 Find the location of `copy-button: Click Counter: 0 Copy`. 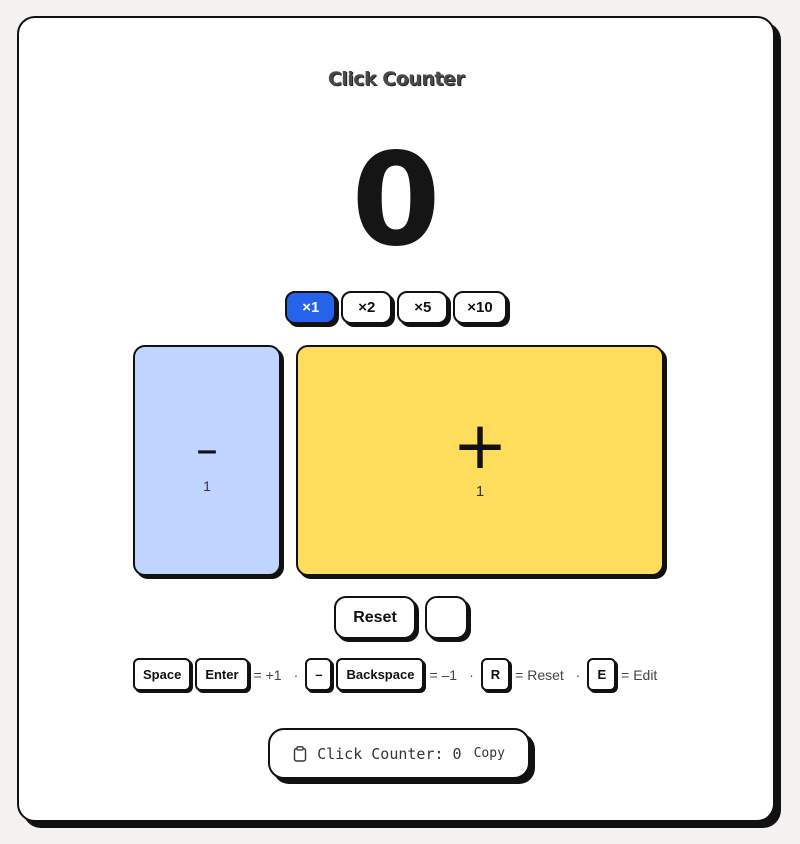

copy-button: Click Counter: 0 Copy is located at coordinates (399, 753).